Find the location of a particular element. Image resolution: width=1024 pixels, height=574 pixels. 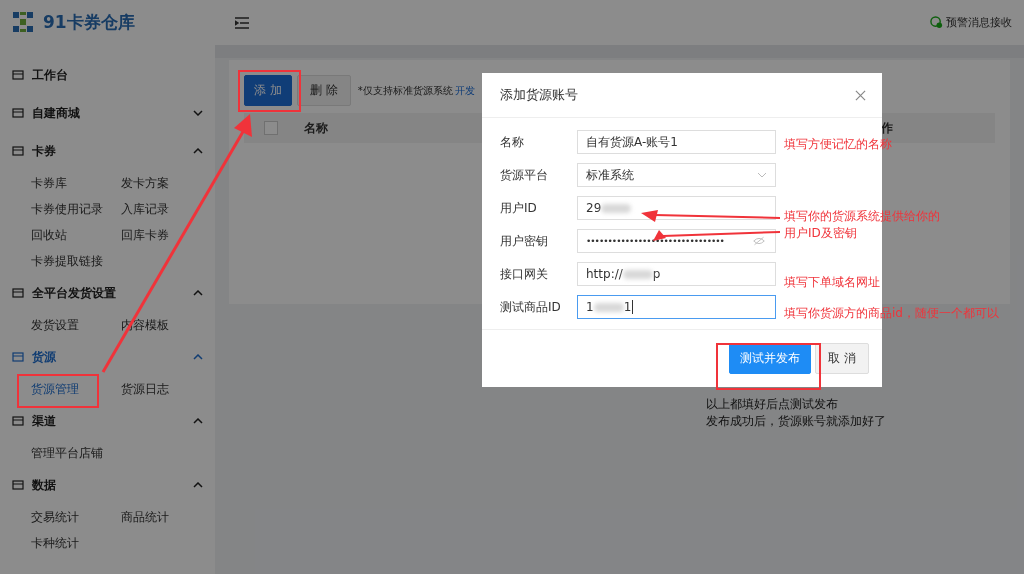

note-text: *仅支持标准货源系统 is located at coordinates (405, 90).